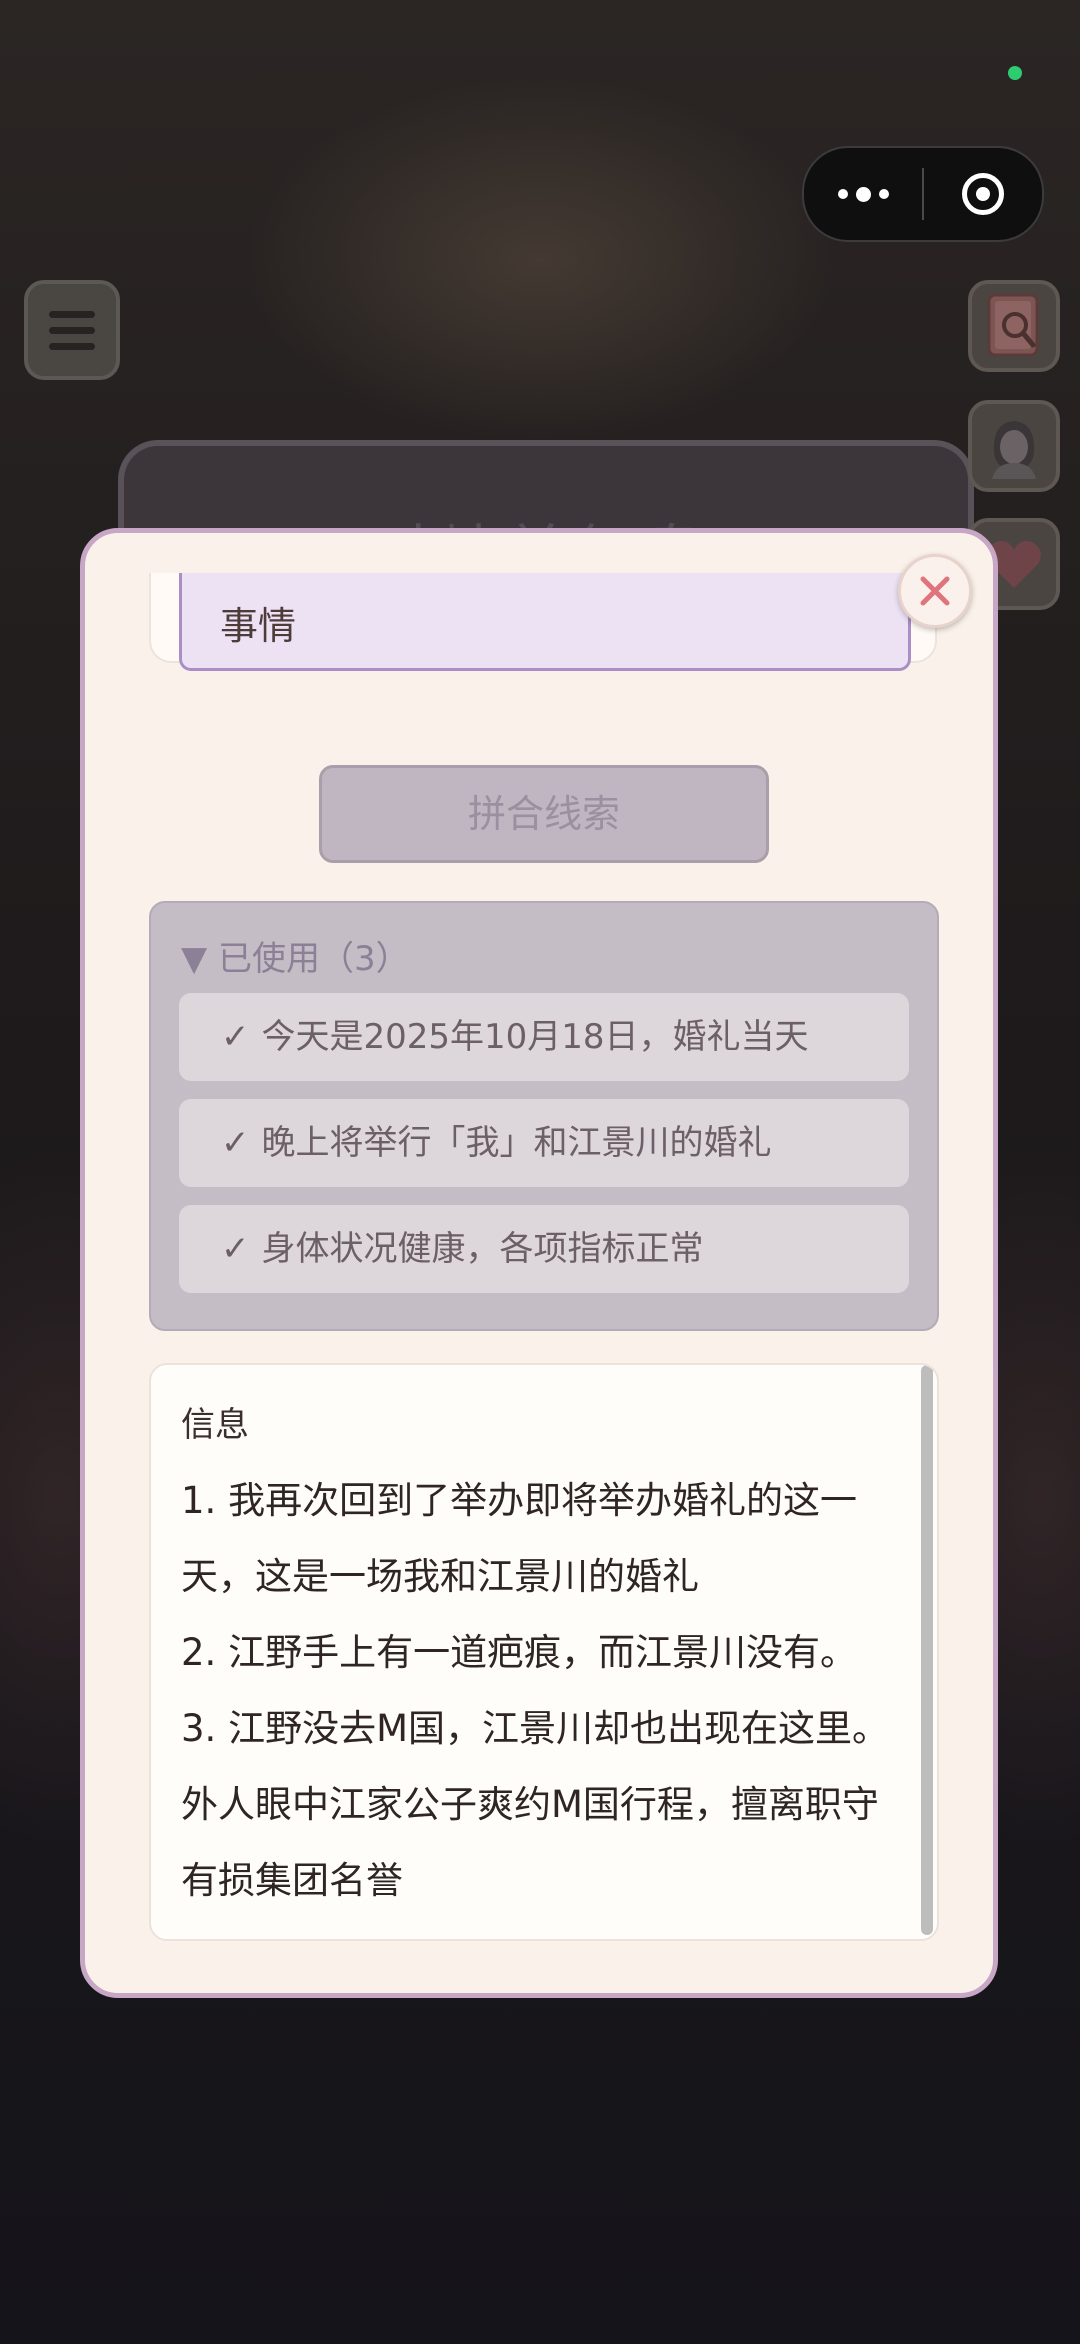 This screenshot has width=1080, height=2344. I want to click on used-clue-text: 晚上将举行「我」和江景川的婚礼, so click(516, 1143).